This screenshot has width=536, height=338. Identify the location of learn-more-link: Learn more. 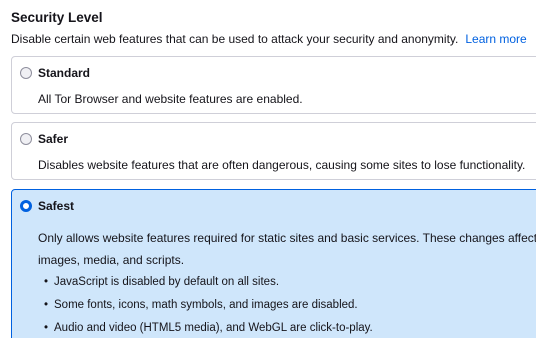
(495, 39).